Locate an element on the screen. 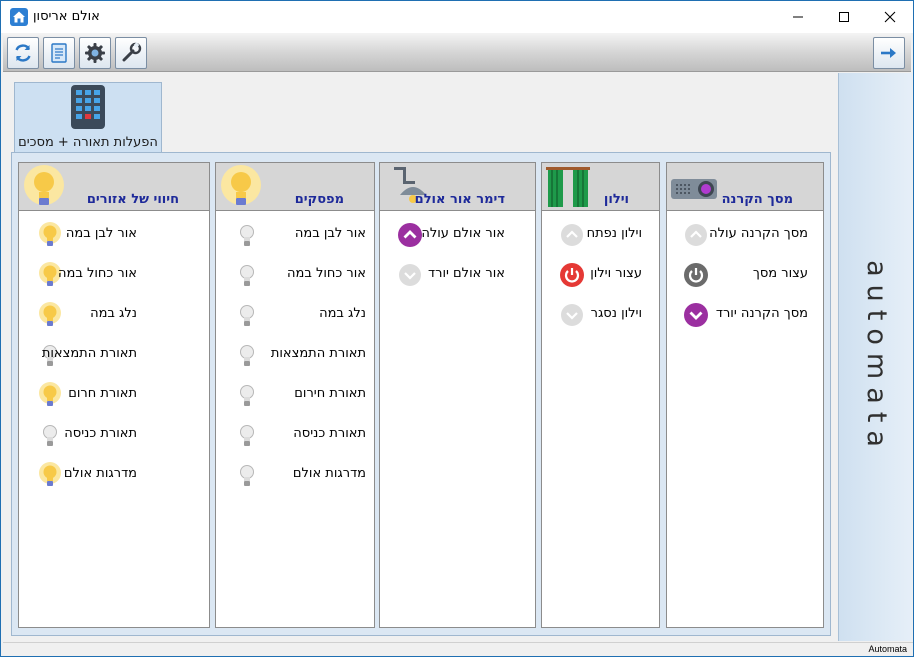 Image resolution: width=914 pixels, height=657 pixels. control-row: וילון נסגר is located at coordinates (600, 315).